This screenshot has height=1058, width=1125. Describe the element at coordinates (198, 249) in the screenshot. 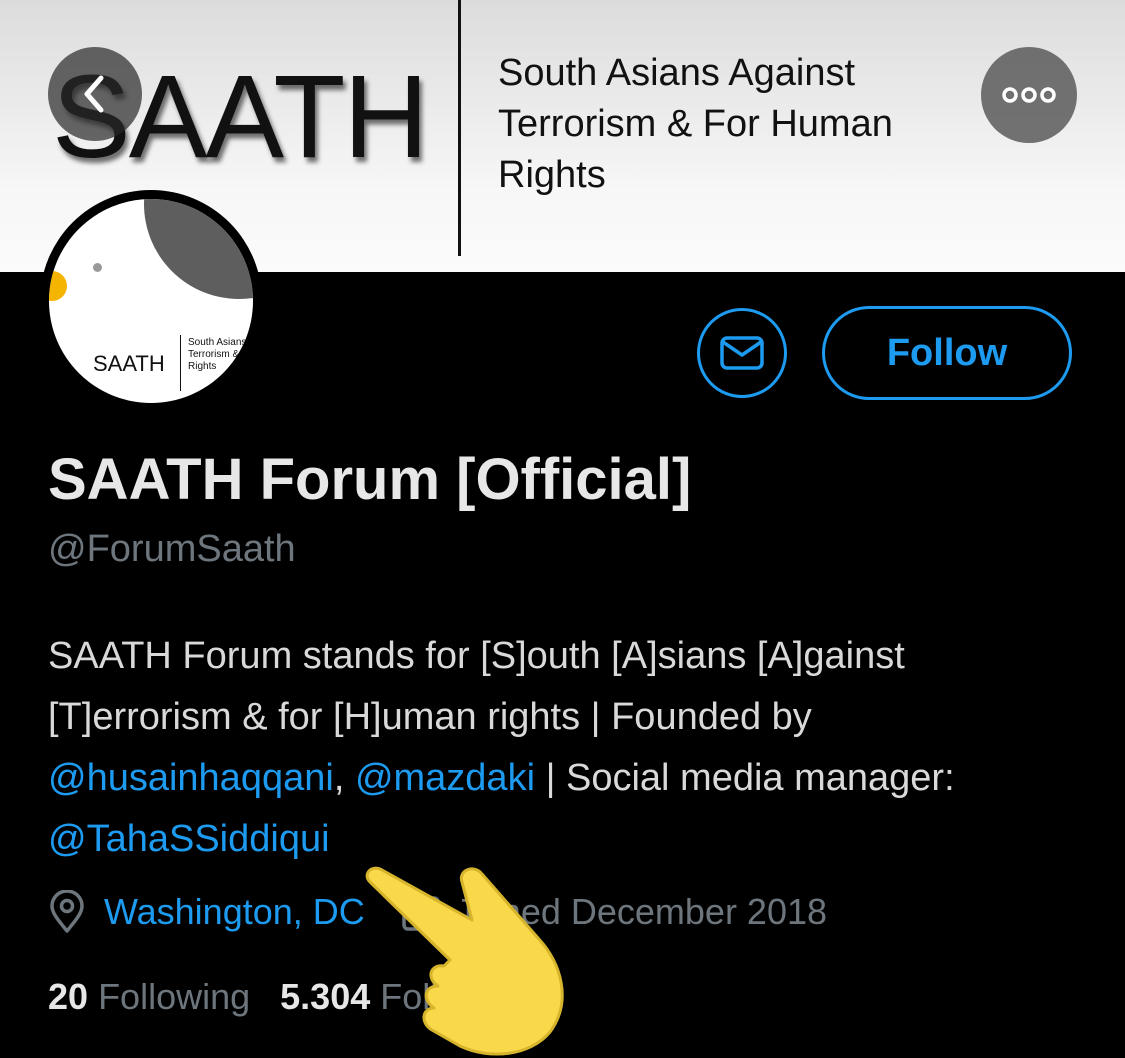

I see `avatar-grey-shape` at that location.